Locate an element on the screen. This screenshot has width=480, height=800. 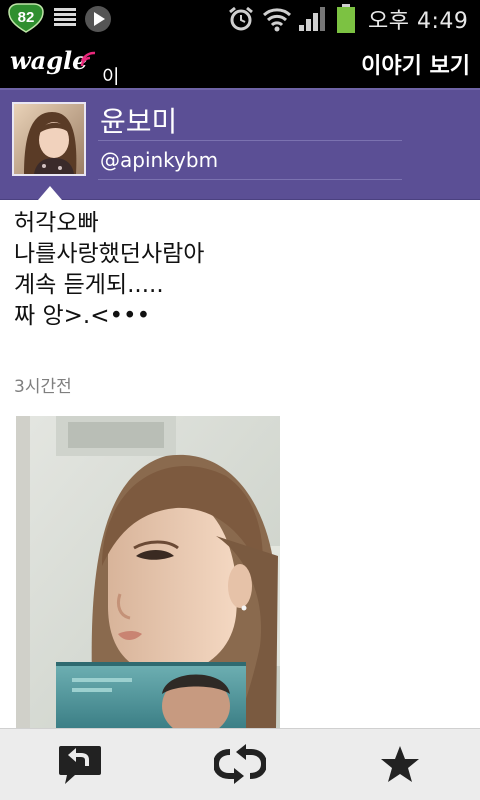
post-line: 짜 앙>.<••• is located at coordinates (82, 316).